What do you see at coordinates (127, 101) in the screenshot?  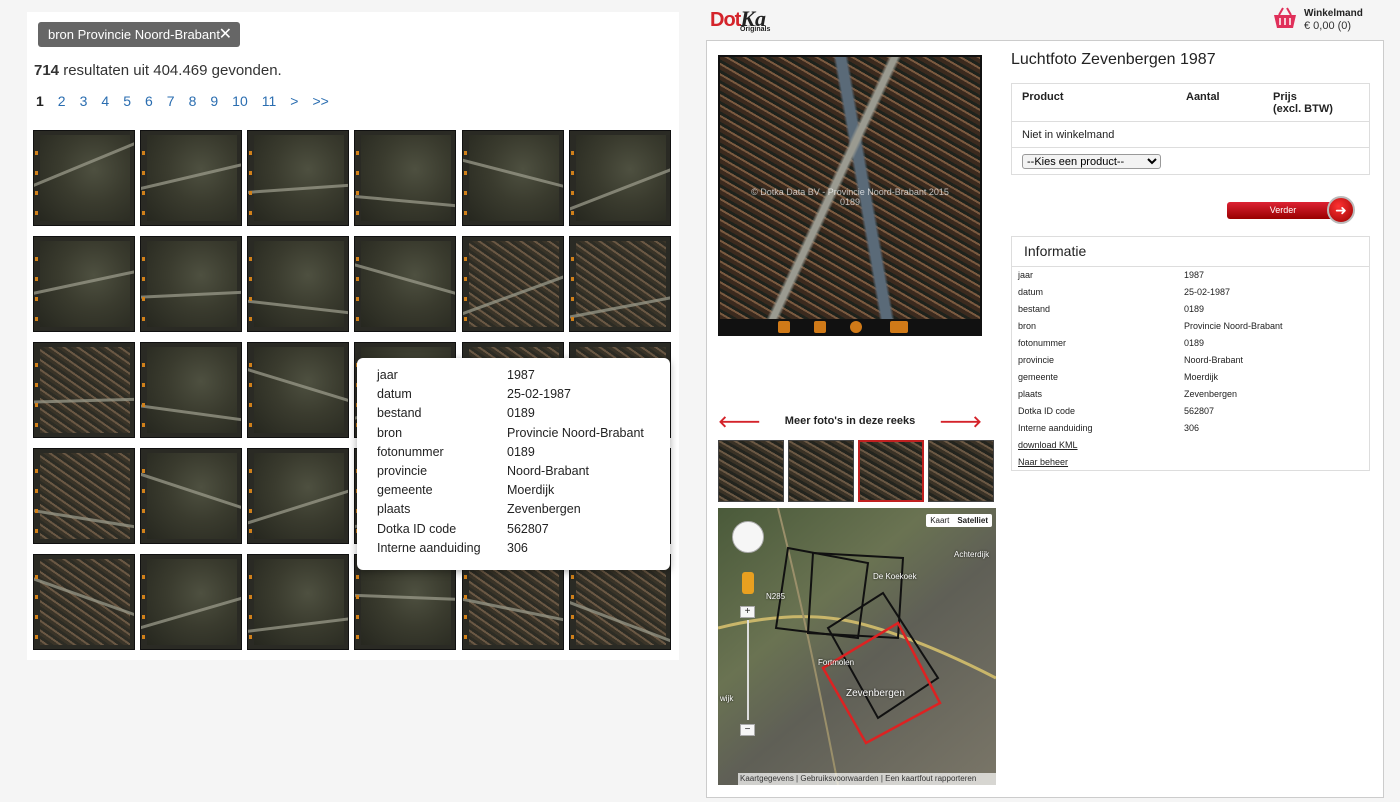 I see `page-link: 5` at bounding box center [127, 101].